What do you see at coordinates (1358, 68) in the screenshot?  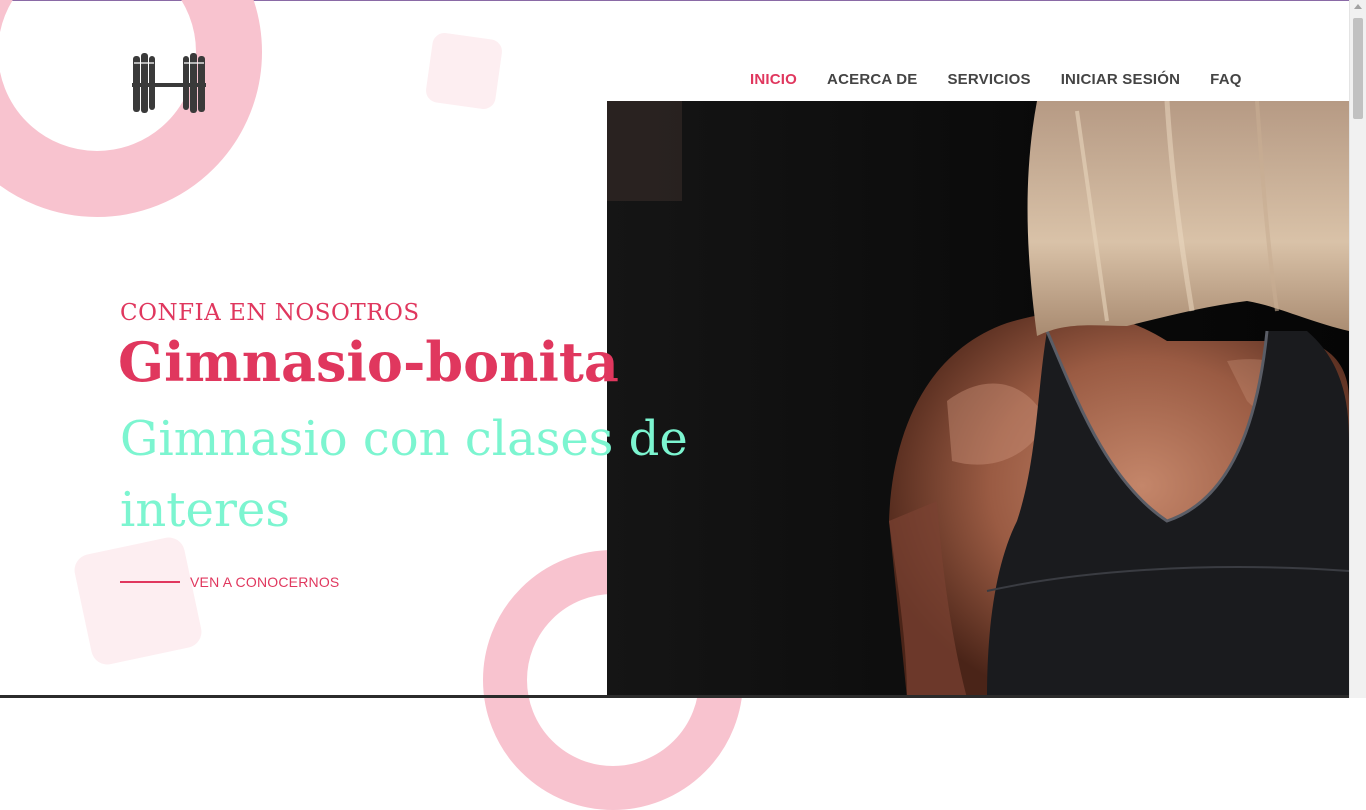 I see `scrollbar-thumb` at bounding box center [1358, 68].